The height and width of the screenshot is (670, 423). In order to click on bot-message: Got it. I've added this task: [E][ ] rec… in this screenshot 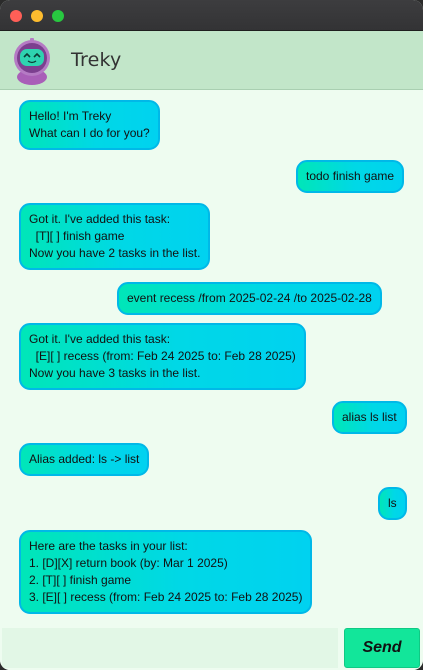, I will do `click(162, 356)`.